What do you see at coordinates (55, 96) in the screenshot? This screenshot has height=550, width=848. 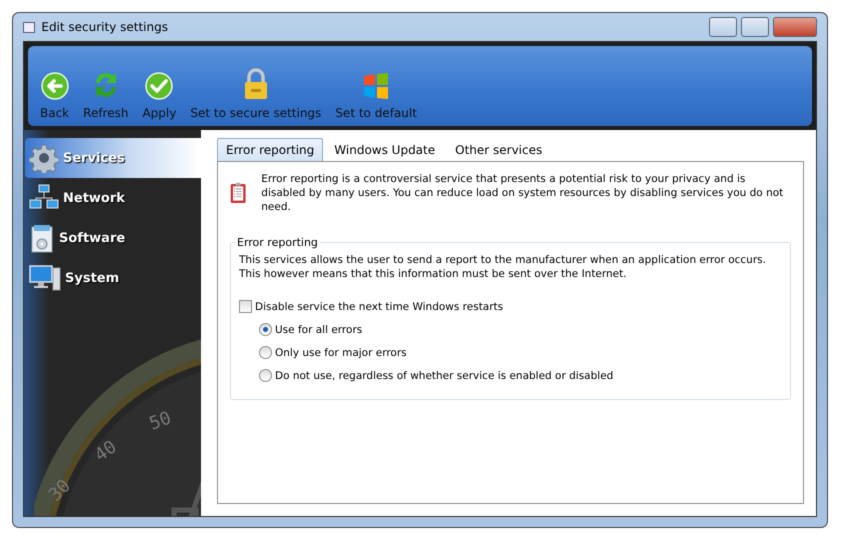 I see `toolbar-button: Back` at bounding box center [55, 96].